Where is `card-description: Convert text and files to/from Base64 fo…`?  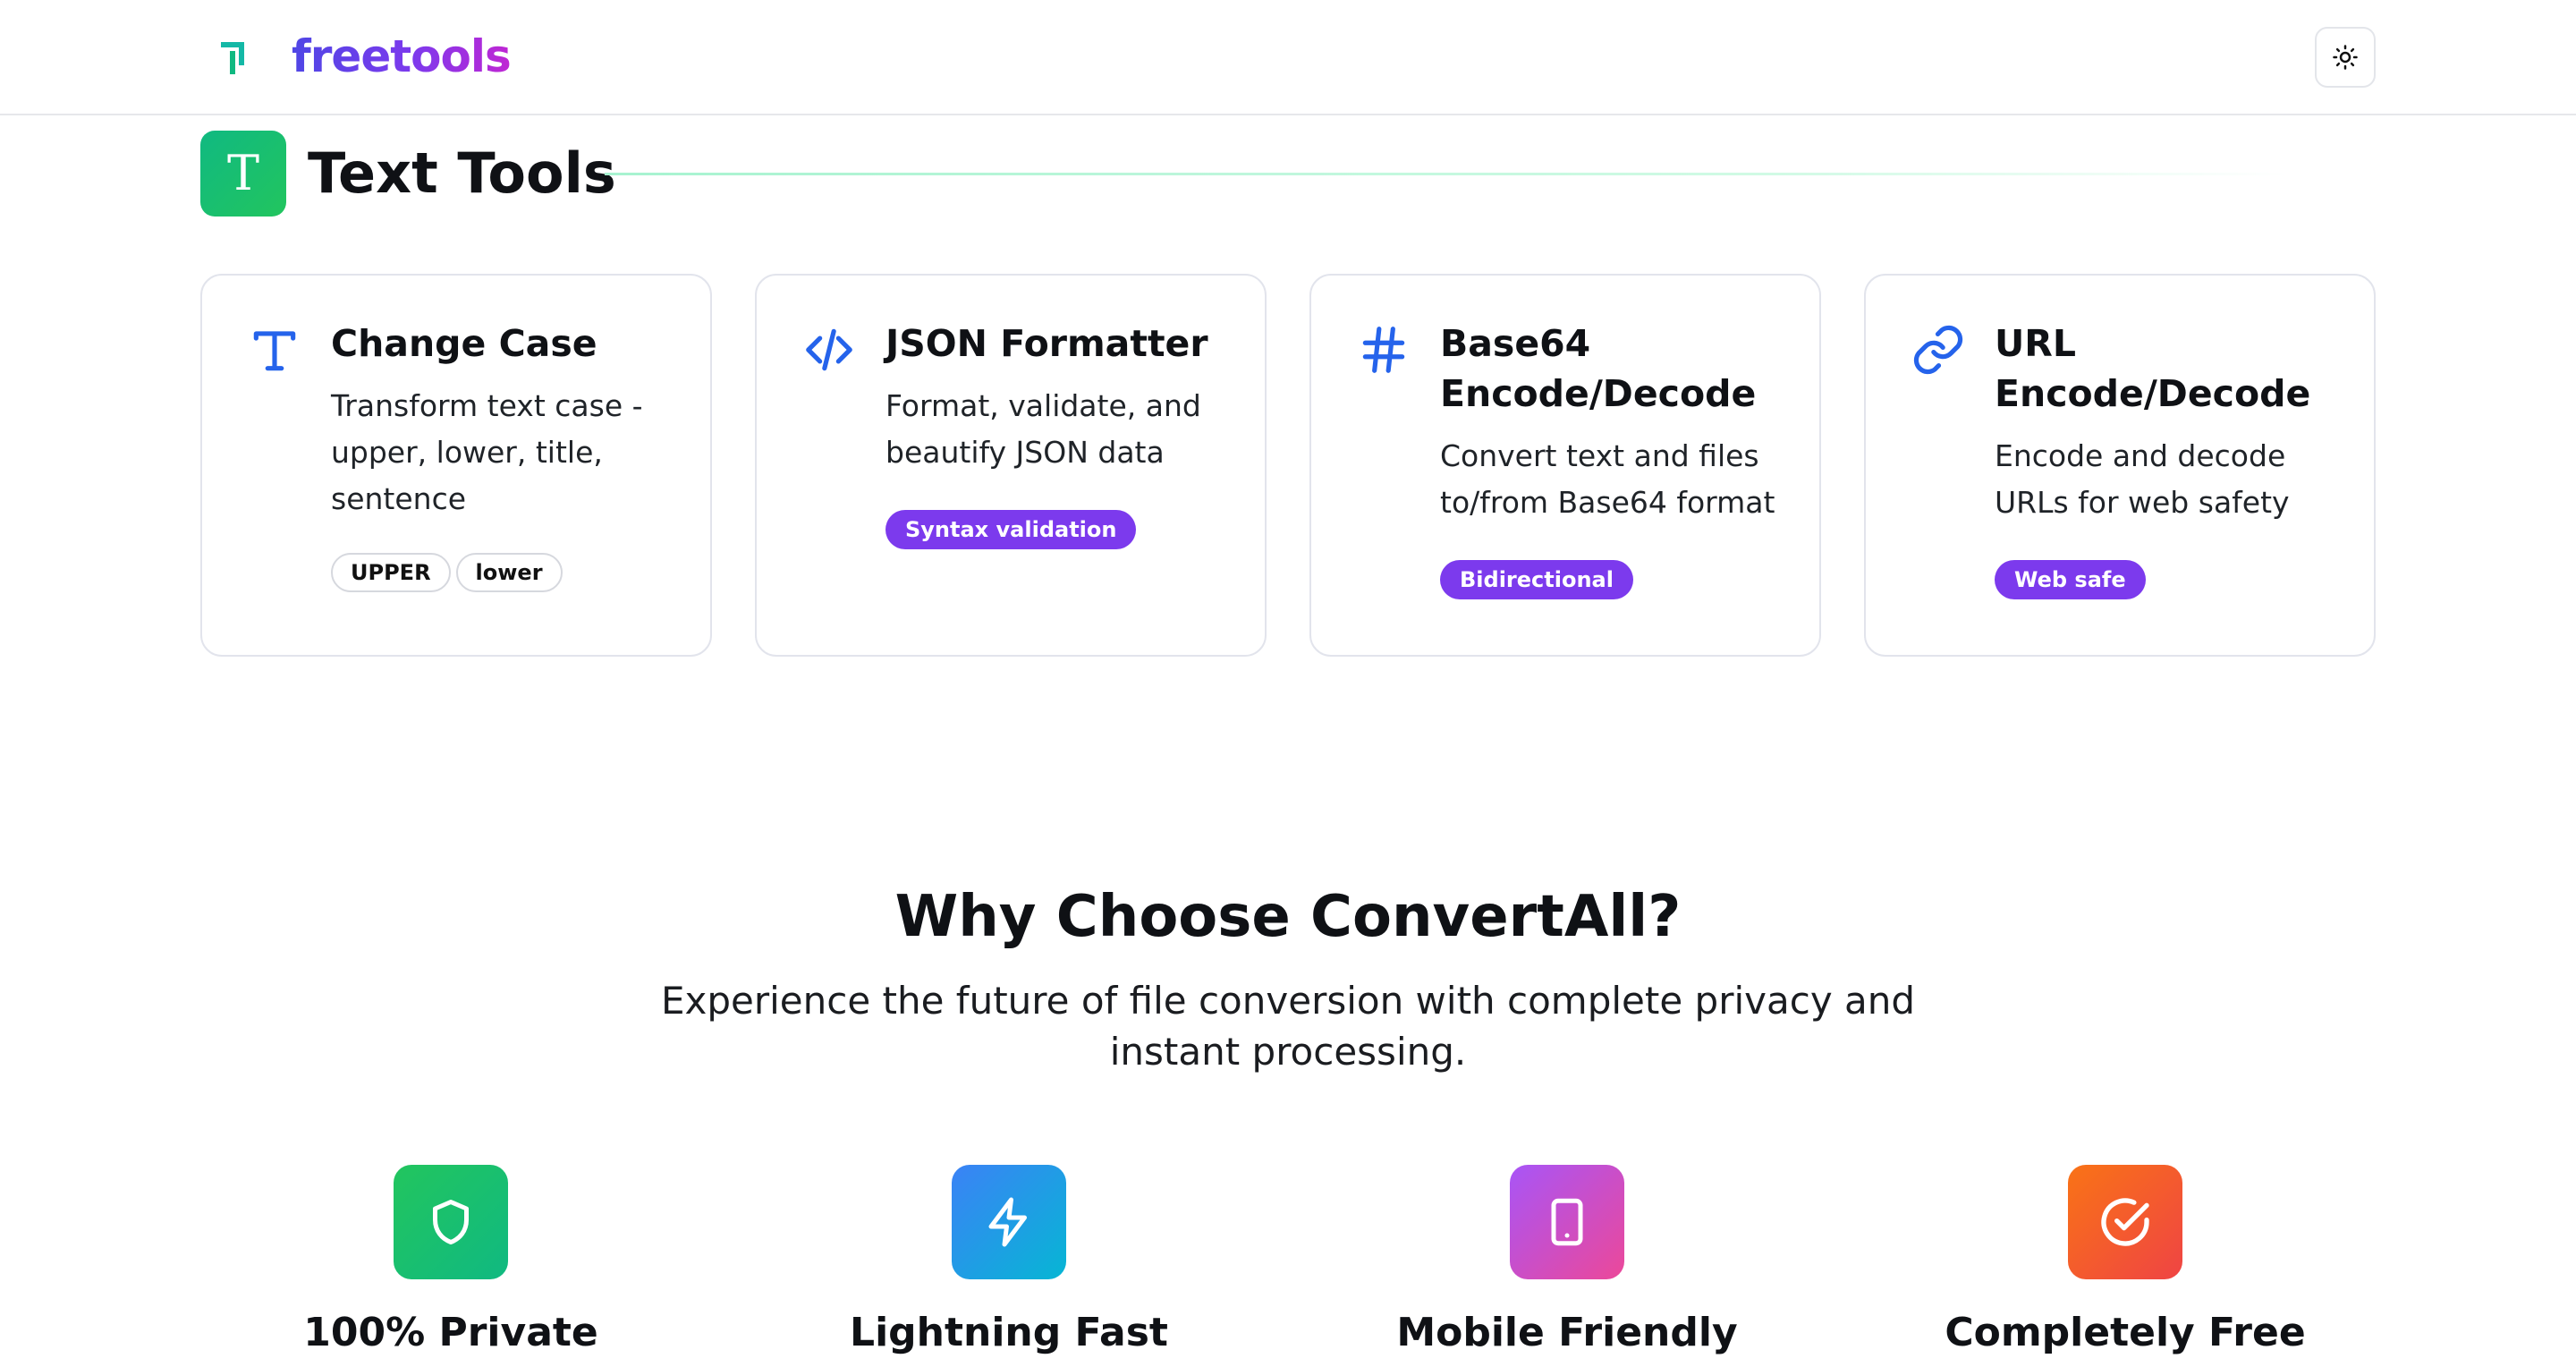 card-description: Convert text and files to/from Base64 fo… is located at coordinates (1607, 479).